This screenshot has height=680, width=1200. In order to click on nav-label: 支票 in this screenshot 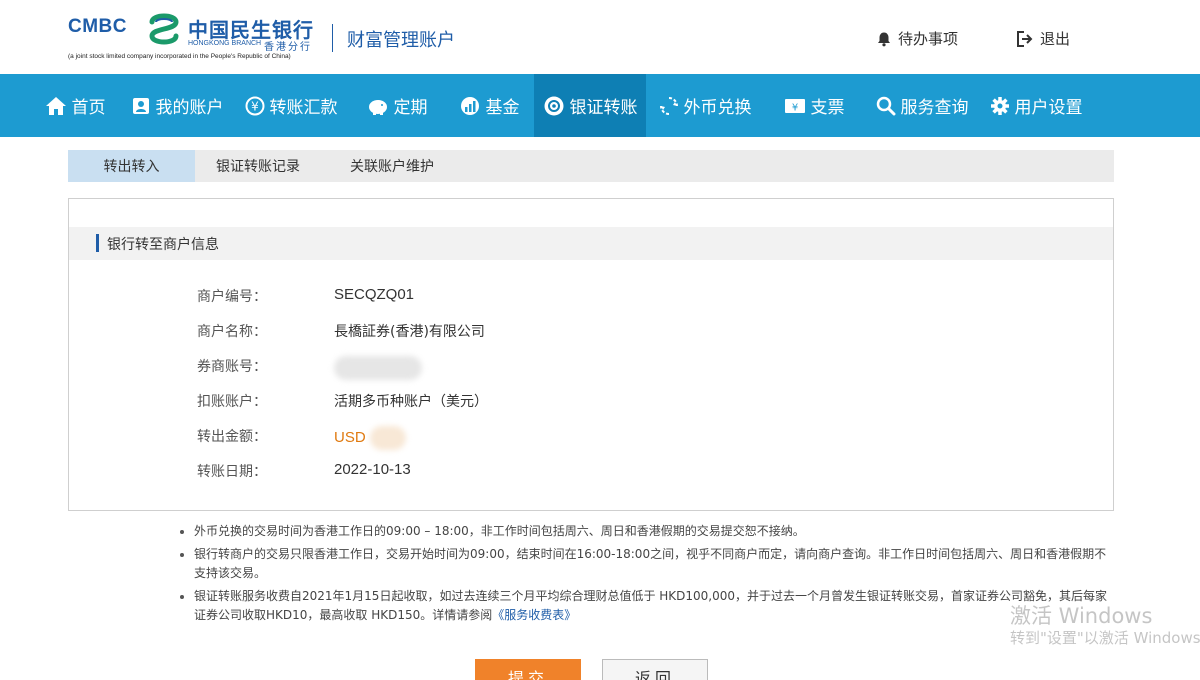, I will do `click(827, 108)`.